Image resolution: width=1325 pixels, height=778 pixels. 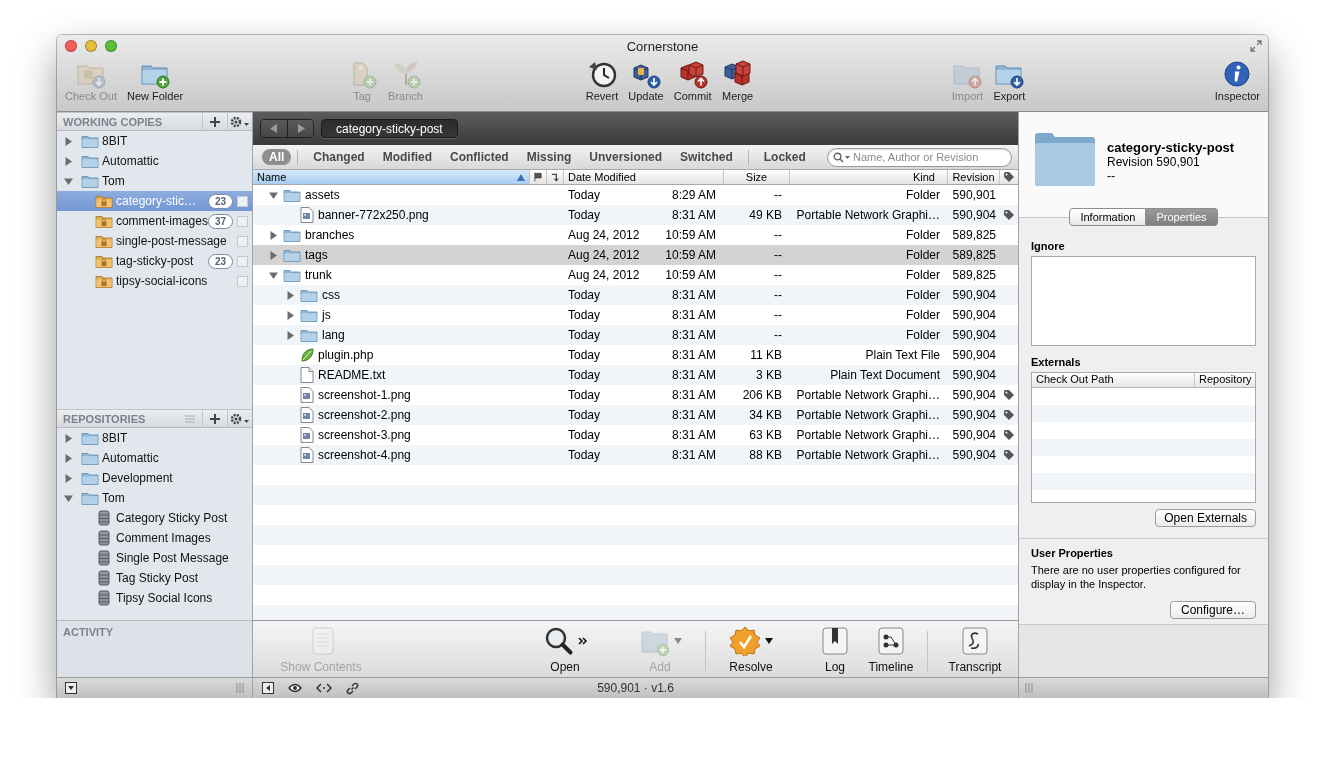 I want to click on toolbar-button: Commit, so click(x=692, y=80).